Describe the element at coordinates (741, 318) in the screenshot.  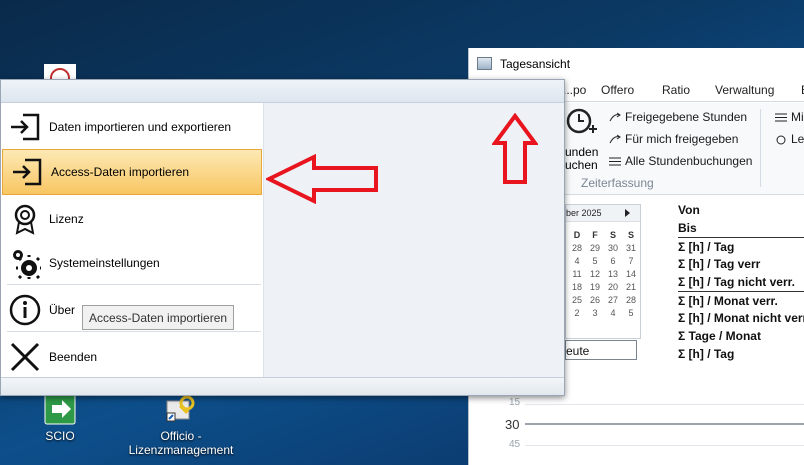
I see `summary-row: Σ [h] / Monat nicht verr` at that location.